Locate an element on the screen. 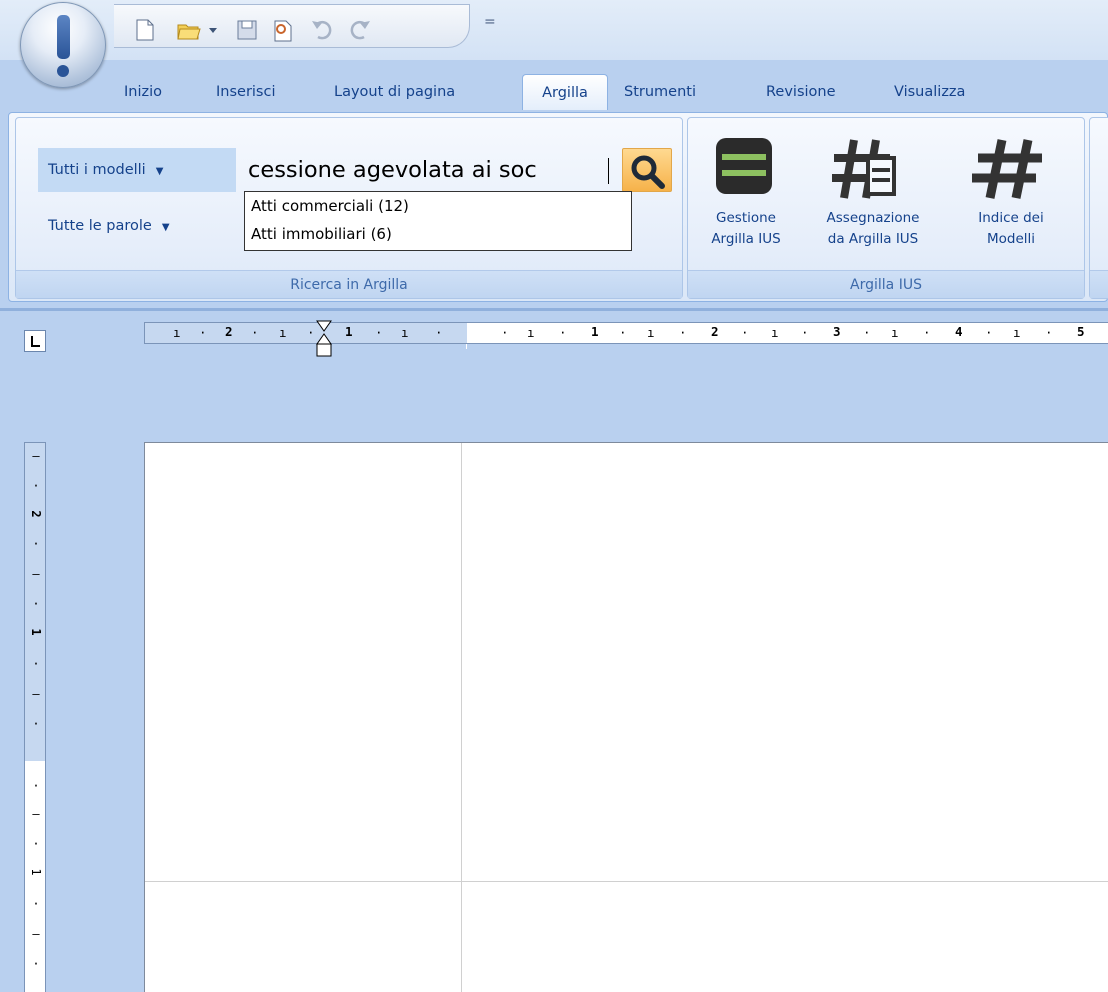 The image size is (1108, 992). group-label is located at coordinates (1099, 284).